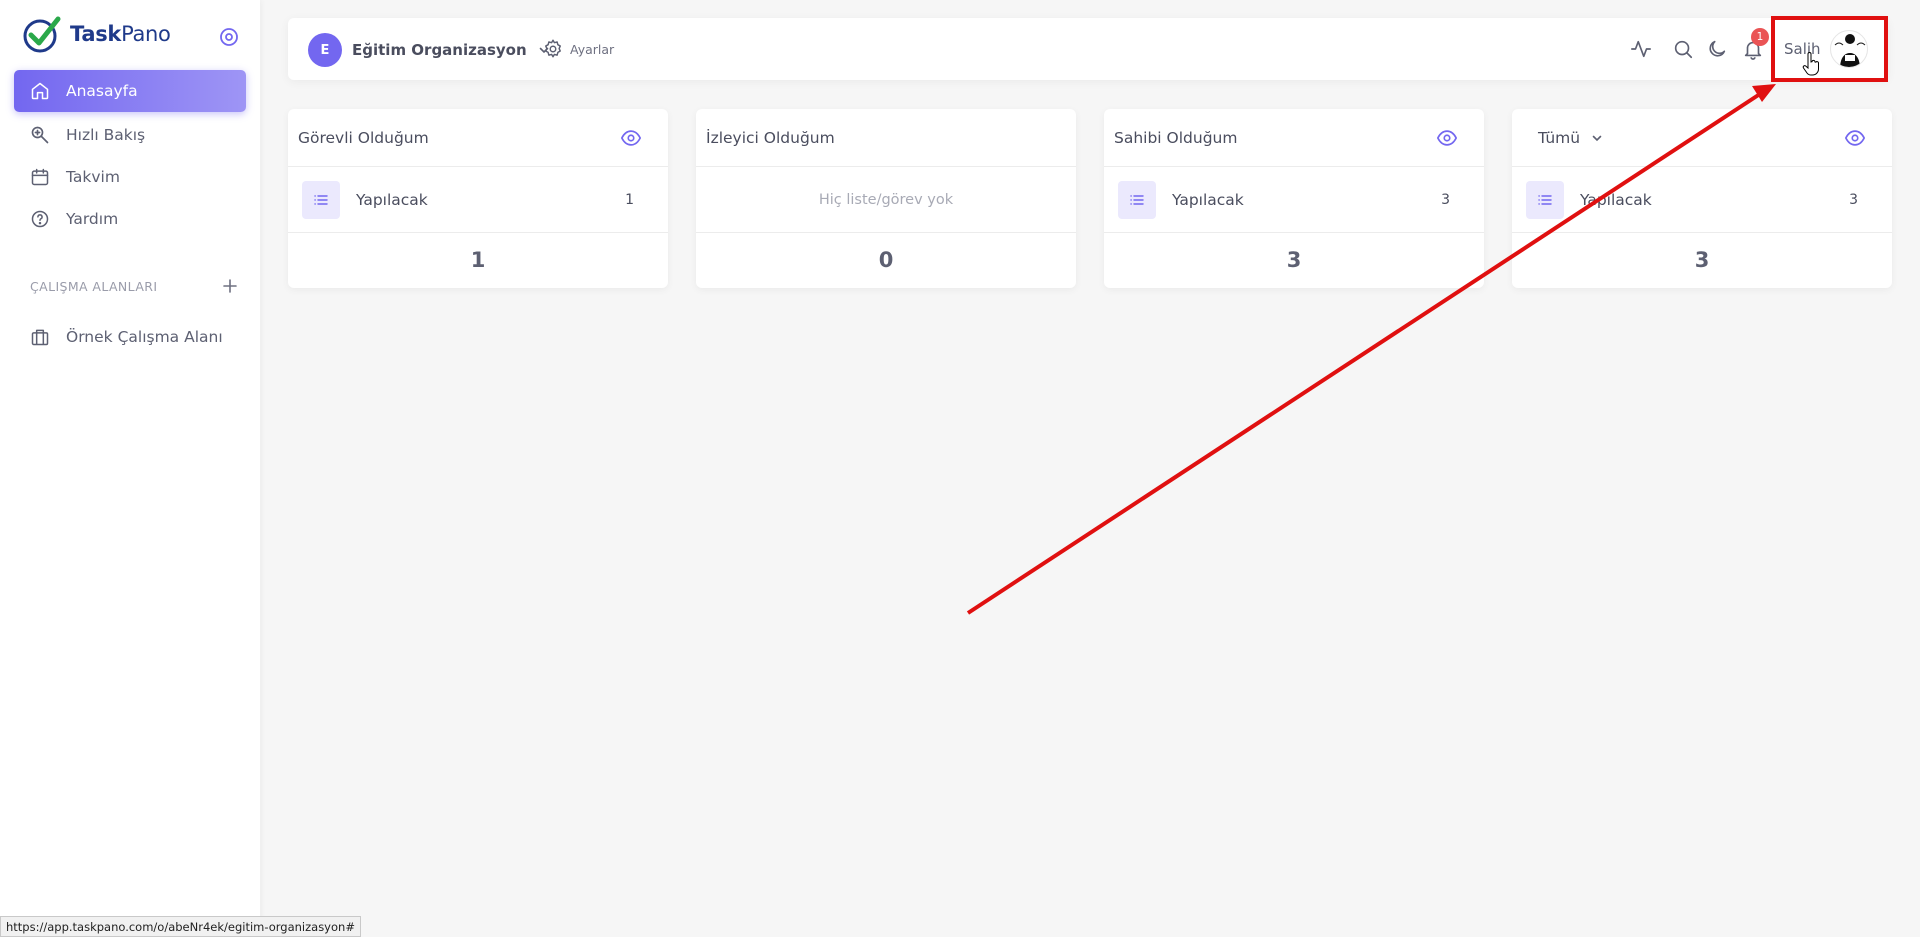 Image resolution: width=1920 pixels, height=937 pixels. I want to click on workspace-item-ornek: Örnek Çalışma Alanı, so click(130, 337).